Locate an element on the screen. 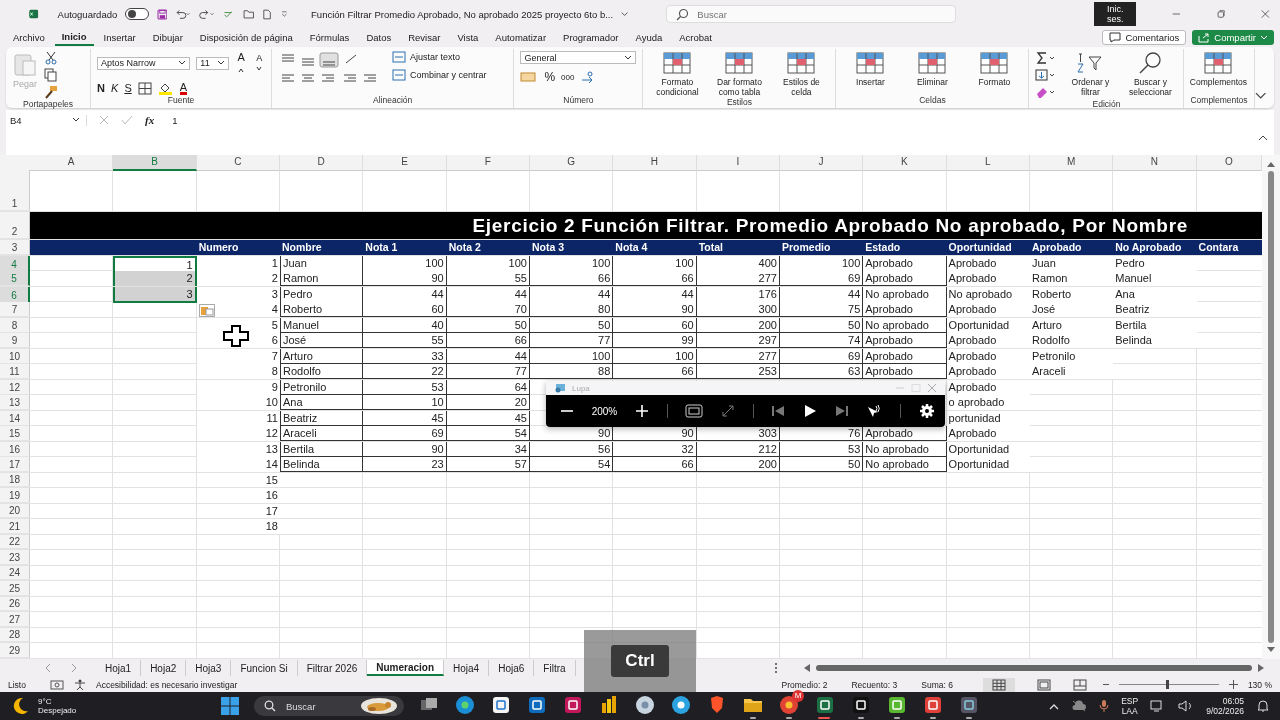  settings-icon is located at coordinates (926, 411).